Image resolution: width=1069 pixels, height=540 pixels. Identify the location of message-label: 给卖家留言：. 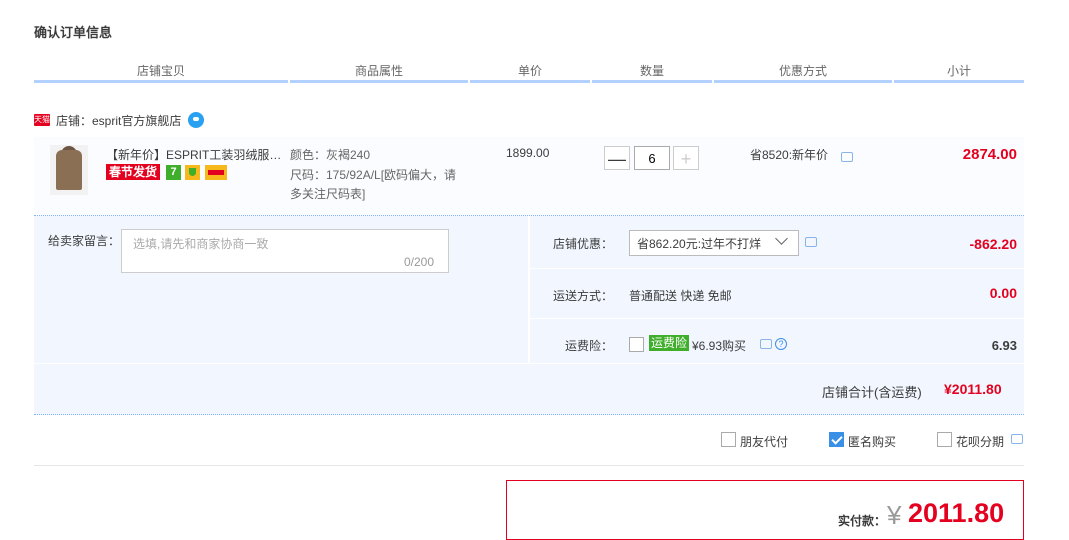
(84, 241).